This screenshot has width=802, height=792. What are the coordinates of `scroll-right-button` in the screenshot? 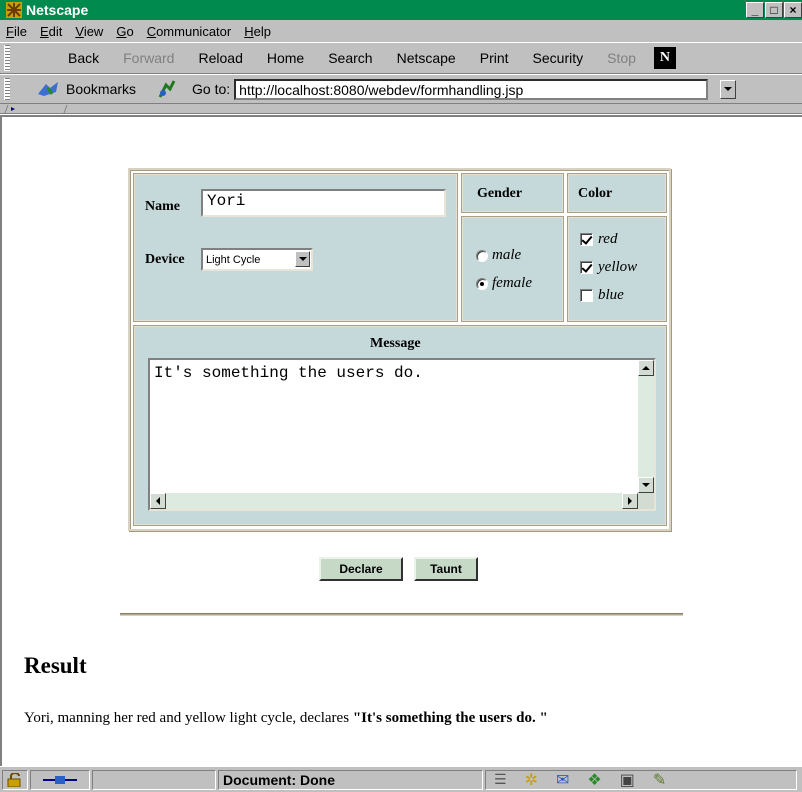 It's located at (630, 501).